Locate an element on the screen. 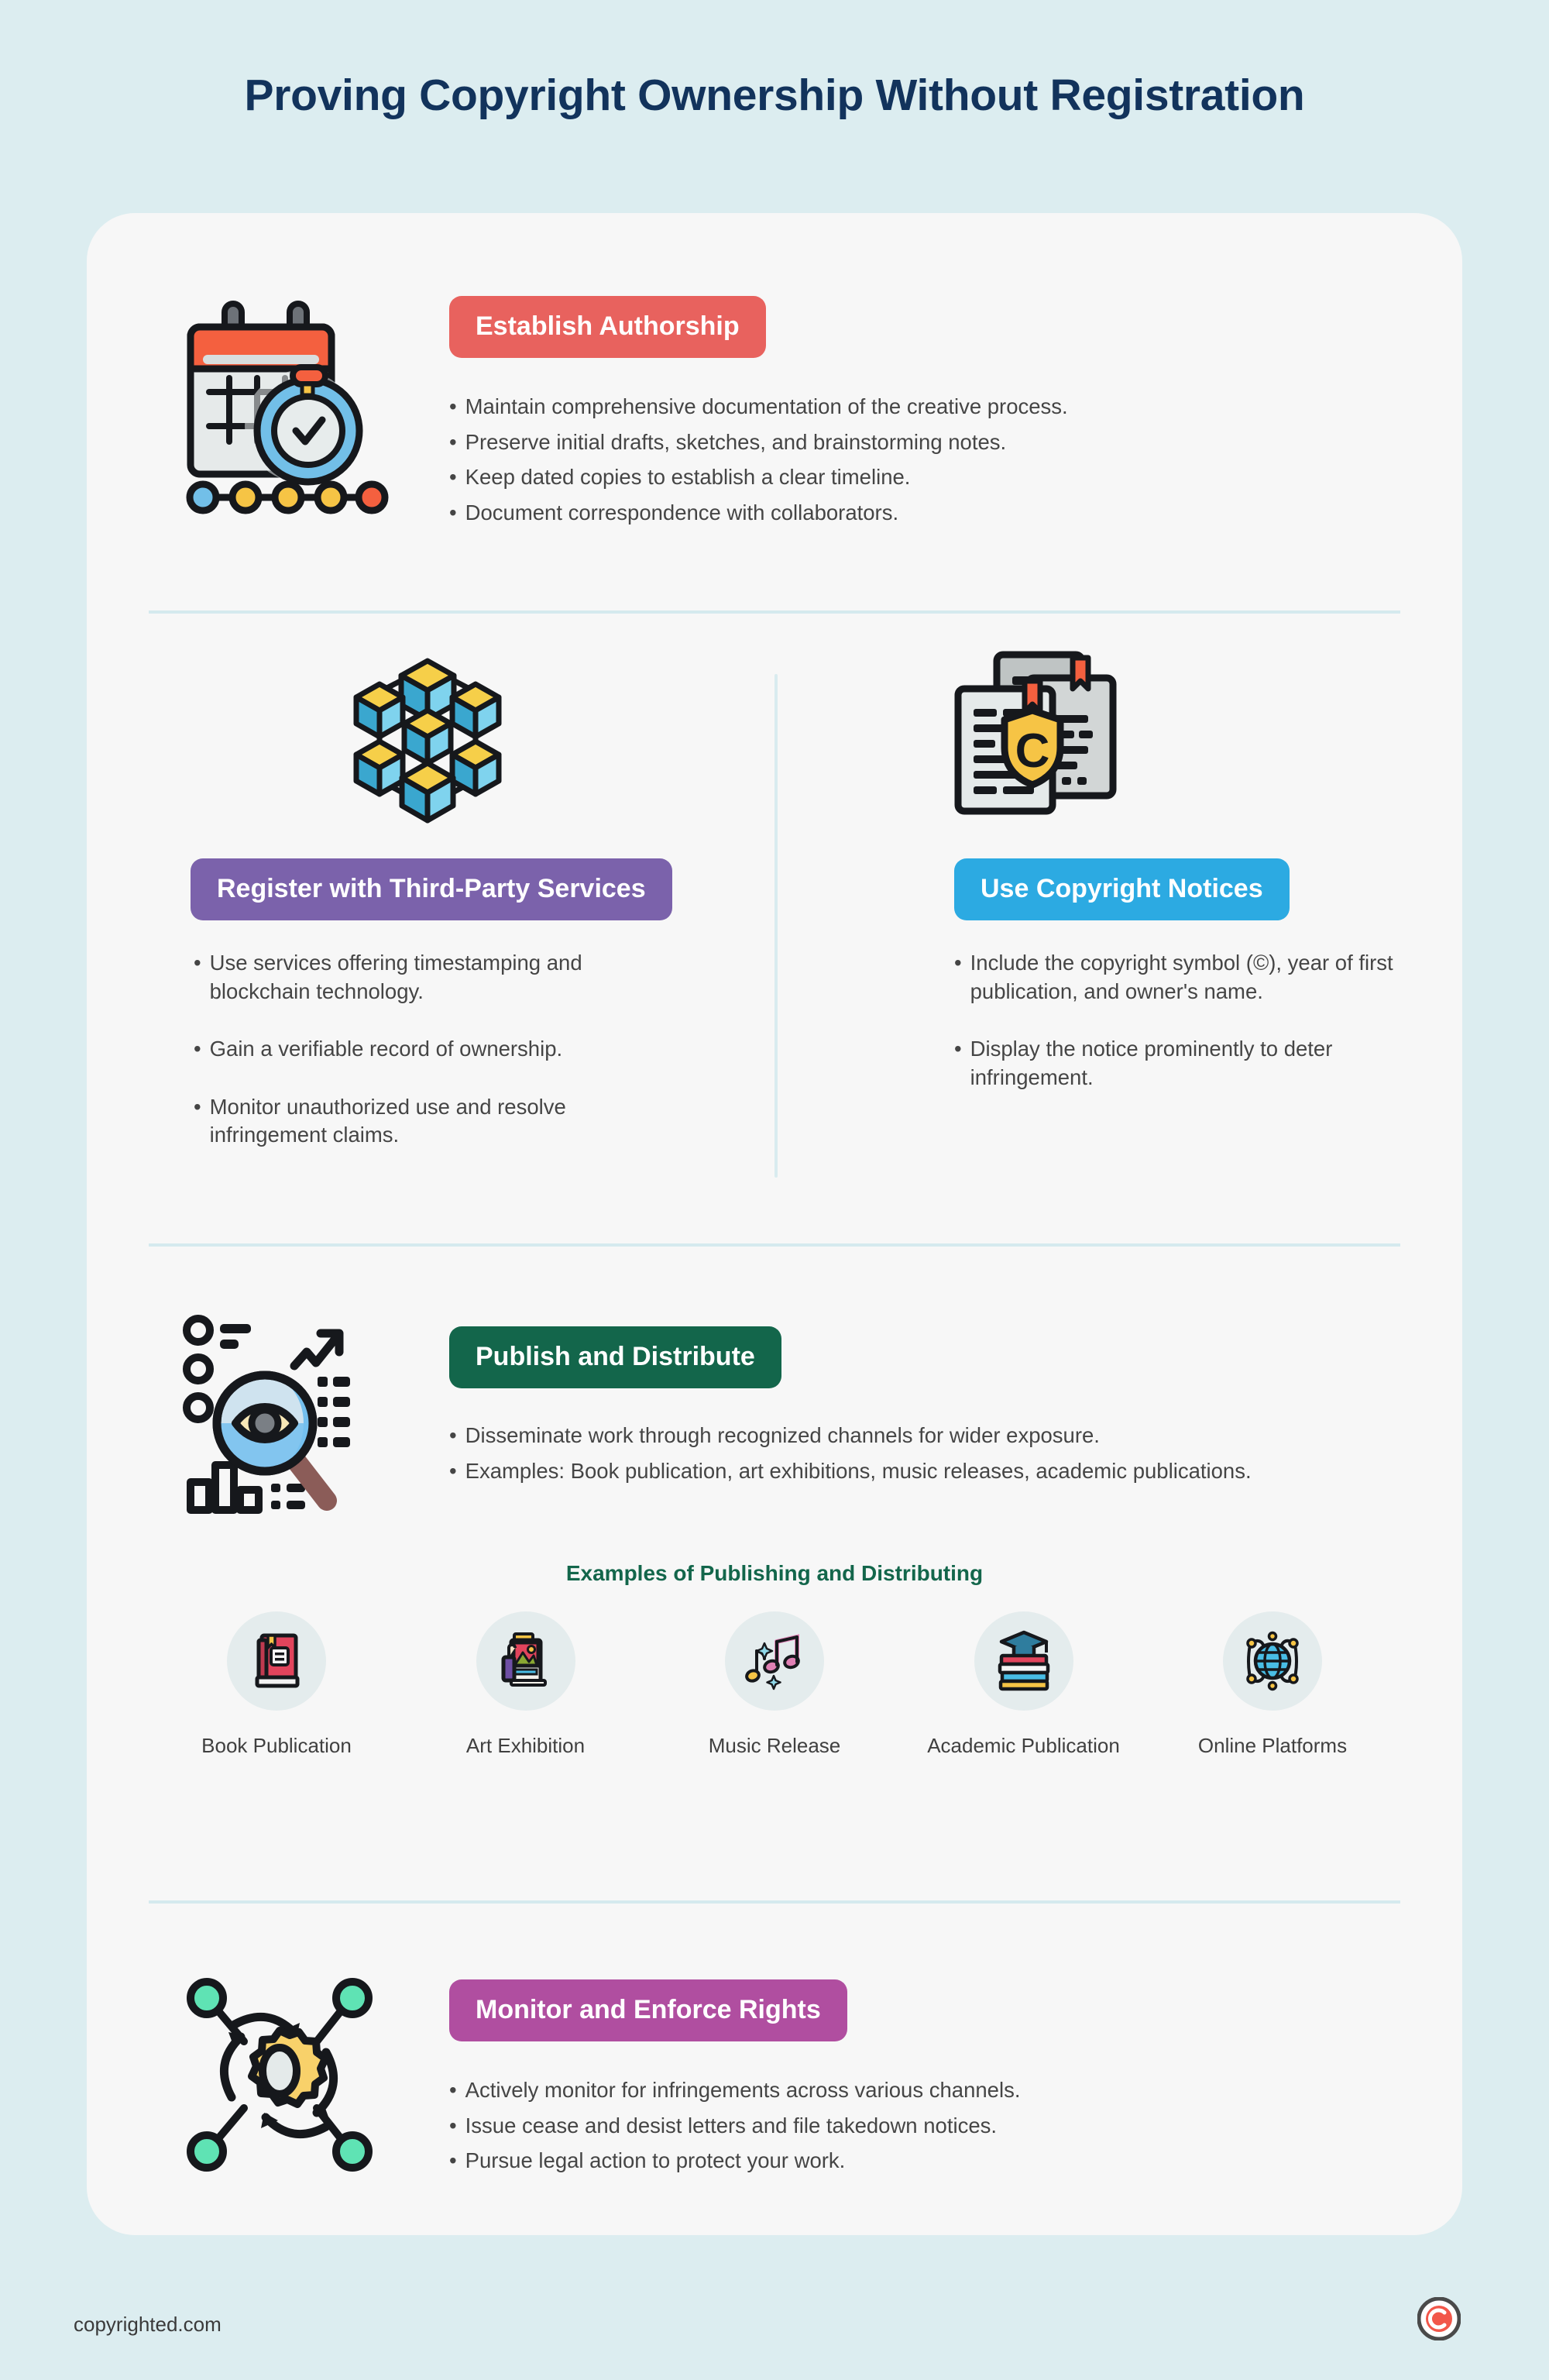  example-label: Academic Publication is located at coordinates (1023, 1746).